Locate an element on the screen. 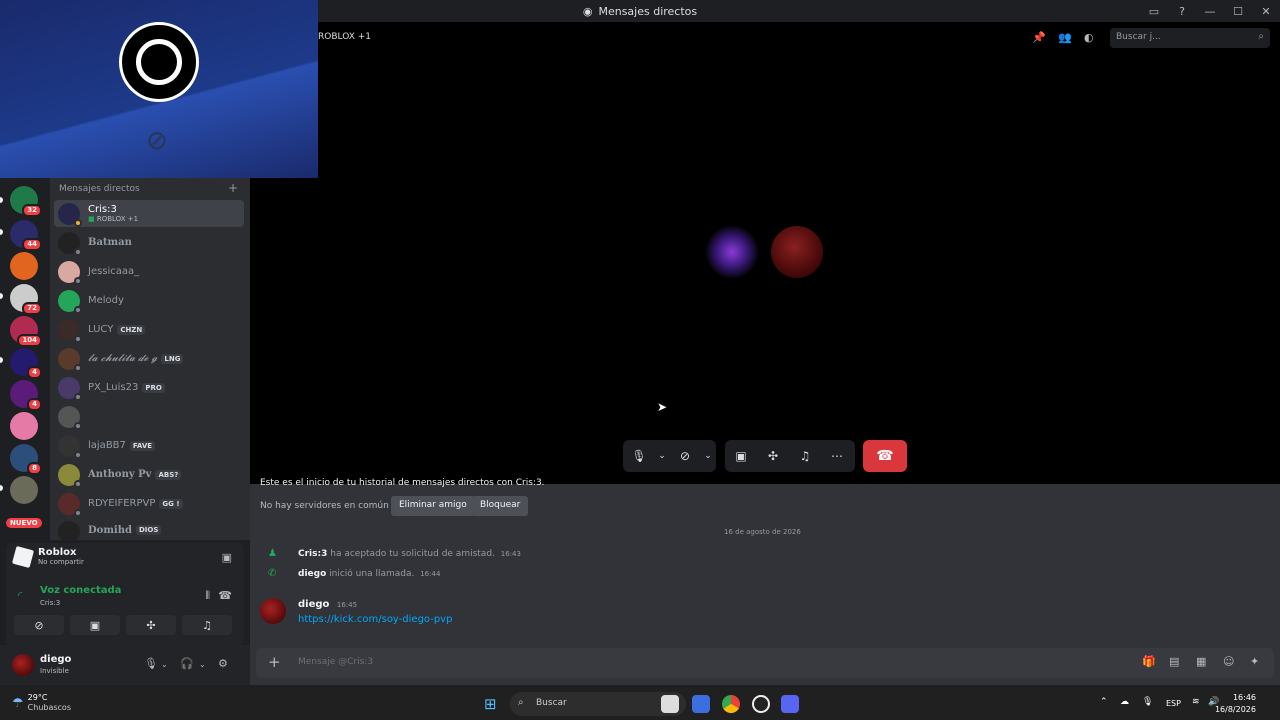 This screenshot has width=1280, height=720. activities-button: ✣ is located at coordinates (151, 625).